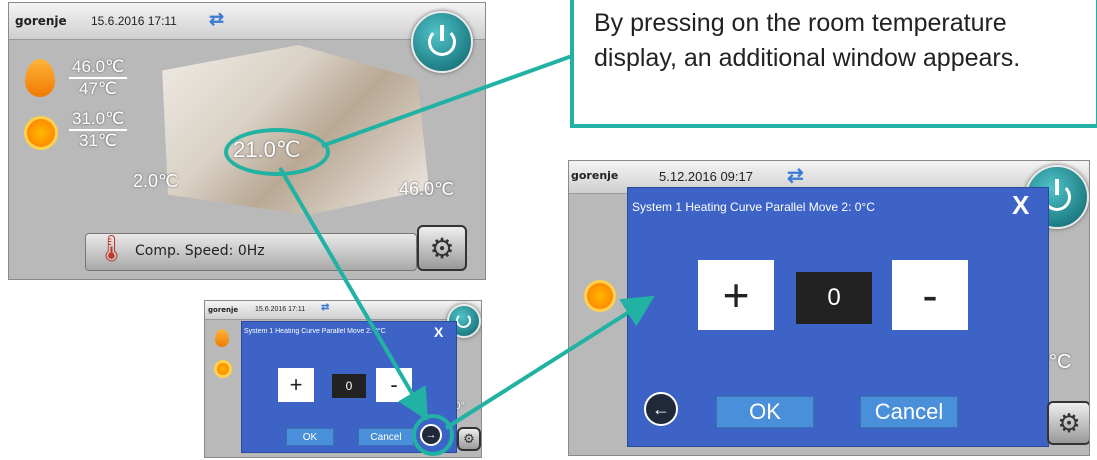 This screenshot has height=460, width=1097. What do you see at coordinates (447, 101) in the screenshot?
I see `callout-connector` at bounding box center [447, 101].